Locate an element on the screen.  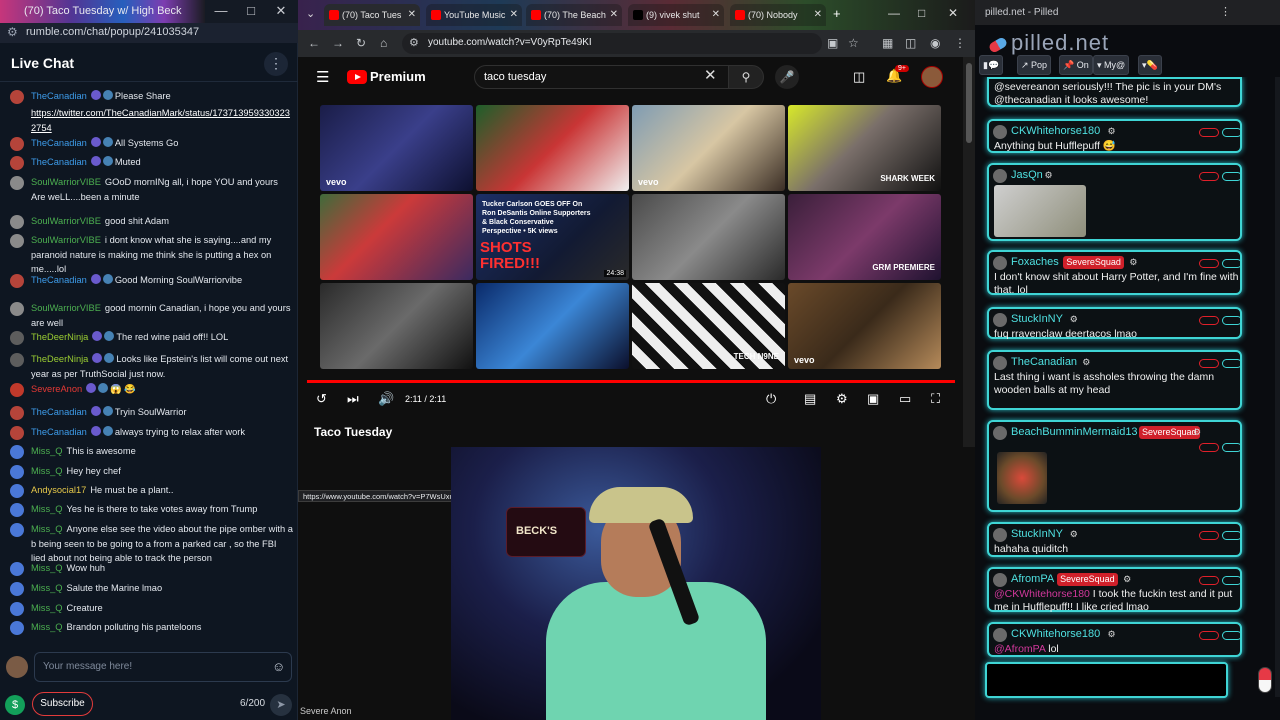
close-button: ✕ is located at coordinates (953, 13).